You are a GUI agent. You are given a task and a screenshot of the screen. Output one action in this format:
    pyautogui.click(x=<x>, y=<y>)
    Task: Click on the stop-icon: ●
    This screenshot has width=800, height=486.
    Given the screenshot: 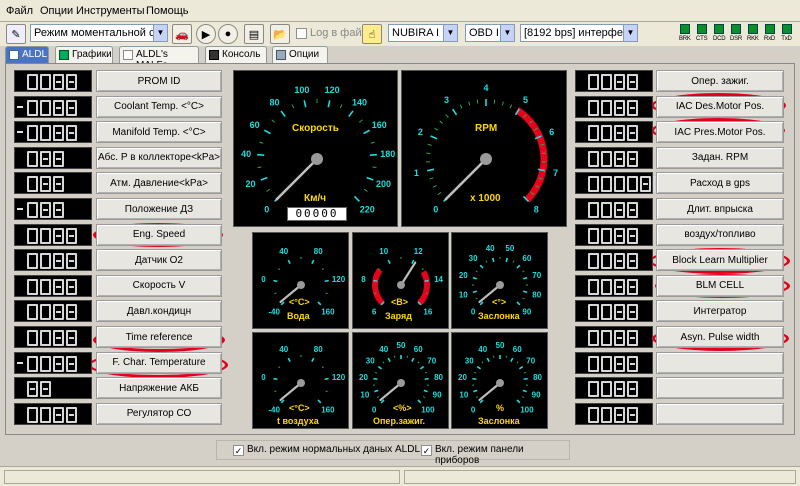 What is the action you would take?
    pyautogui.click(x=228, y=34)
    